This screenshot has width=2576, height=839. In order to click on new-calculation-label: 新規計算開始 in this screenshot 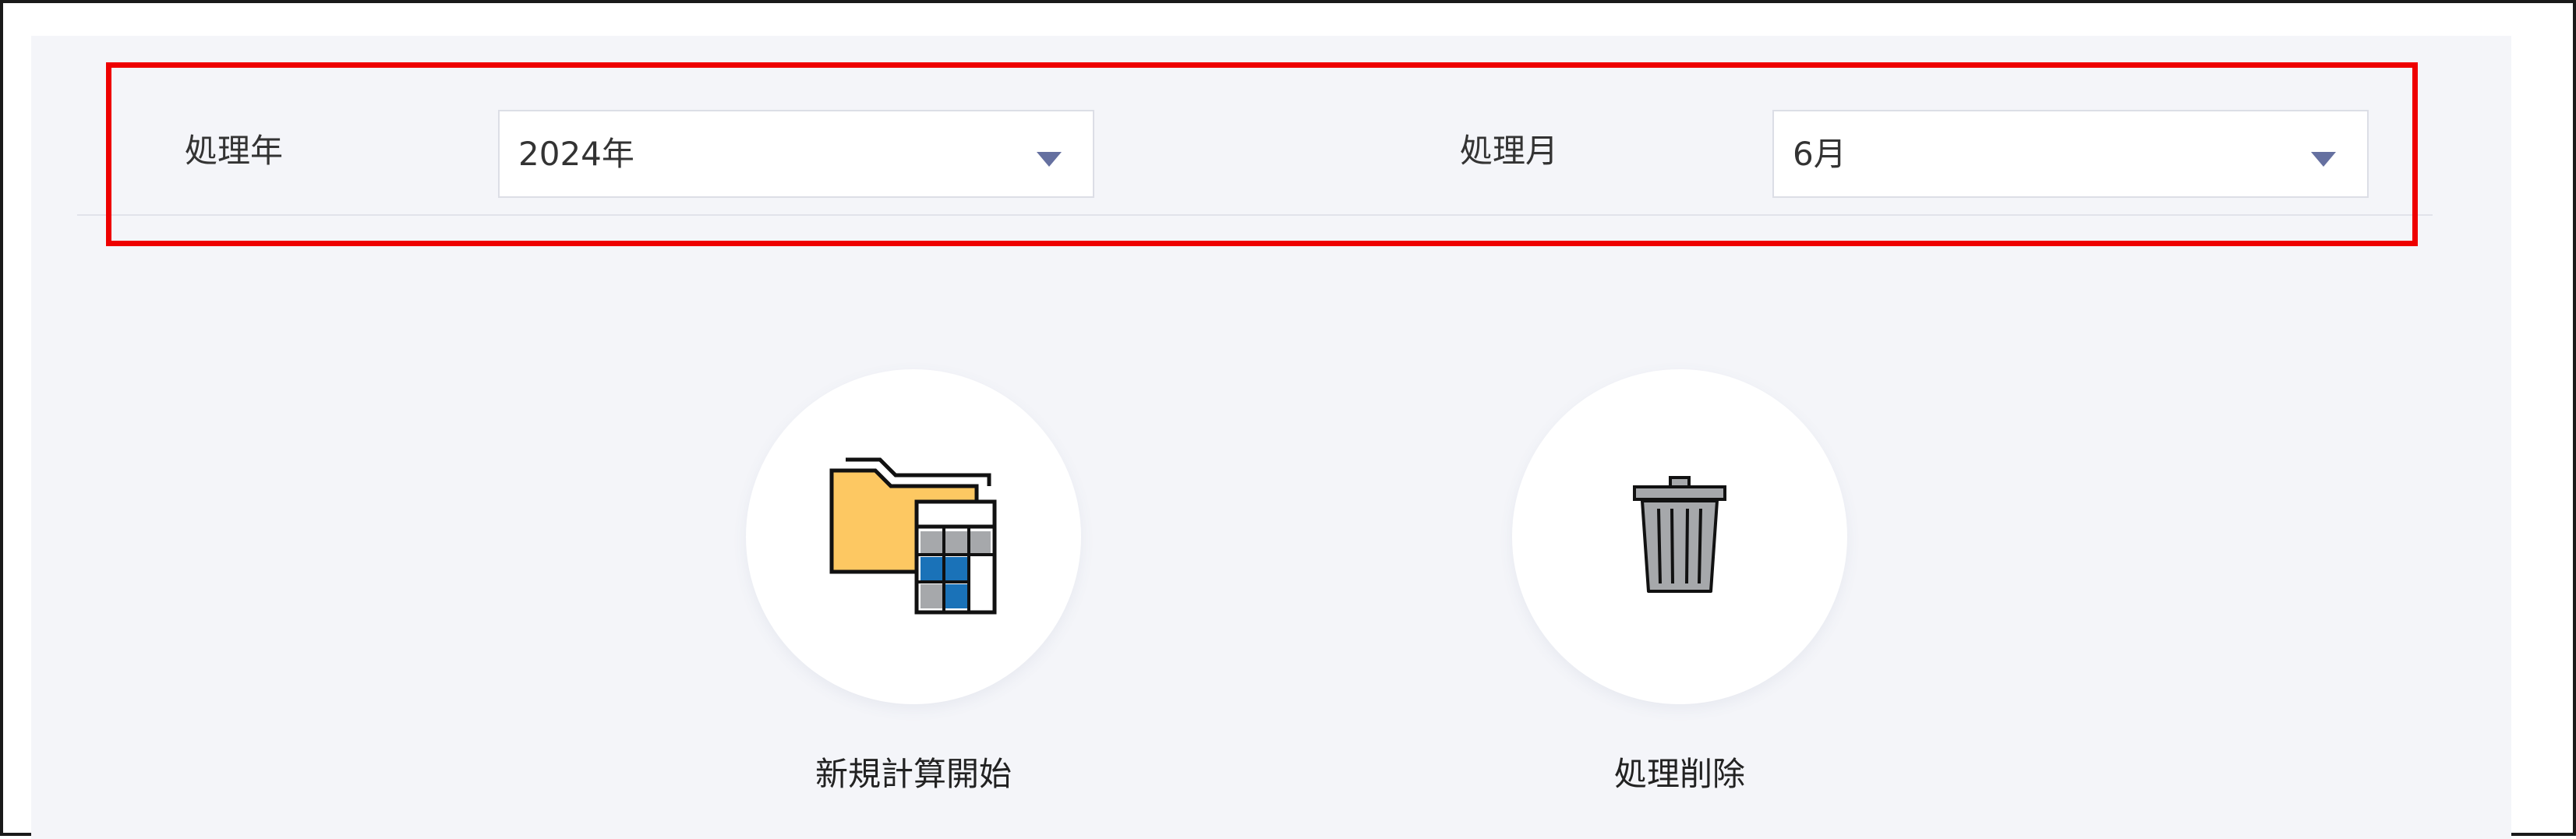, I will do `click(913, 774)`.